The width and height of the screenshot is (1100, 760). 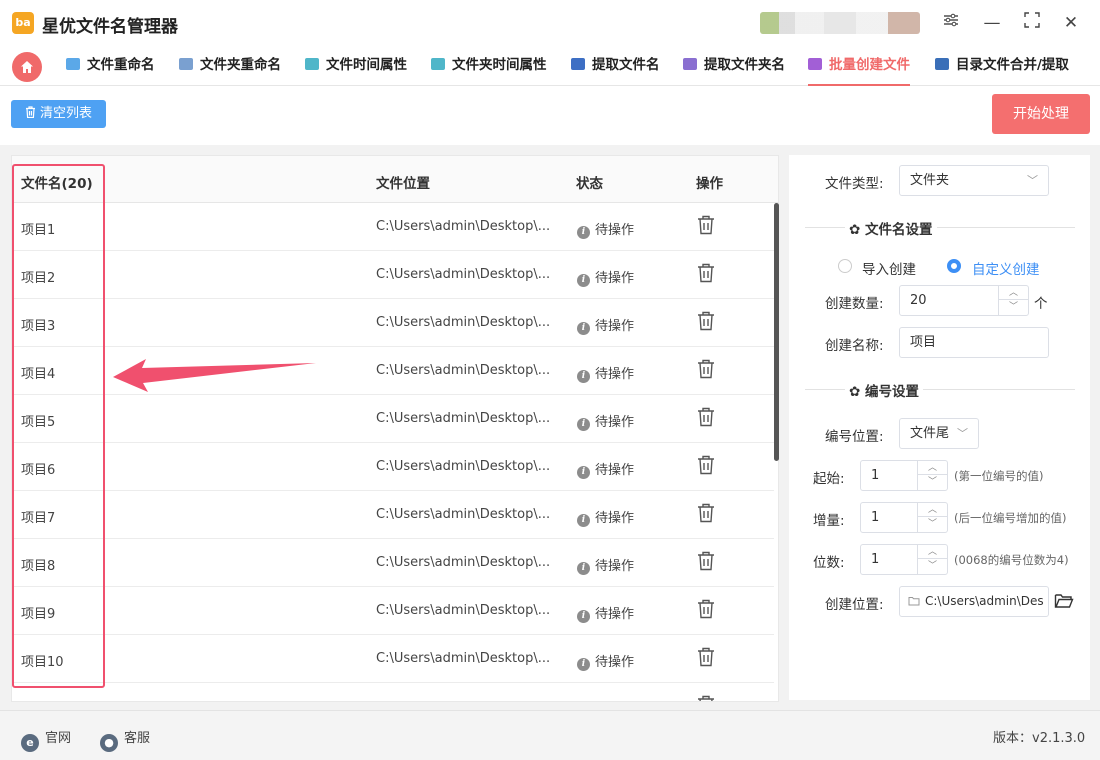 I want to click on start-stepper: 1 ︿ ﹀, so click(x=904, y=475).